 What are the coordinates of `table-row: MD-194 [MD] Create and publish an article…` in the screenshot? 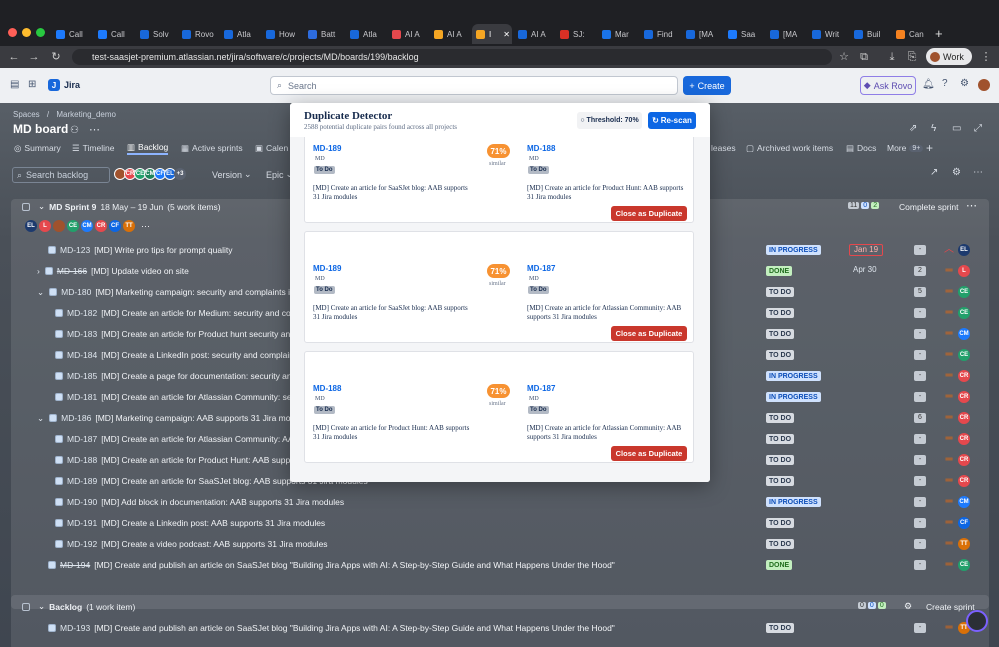 It's located at (500, 565).